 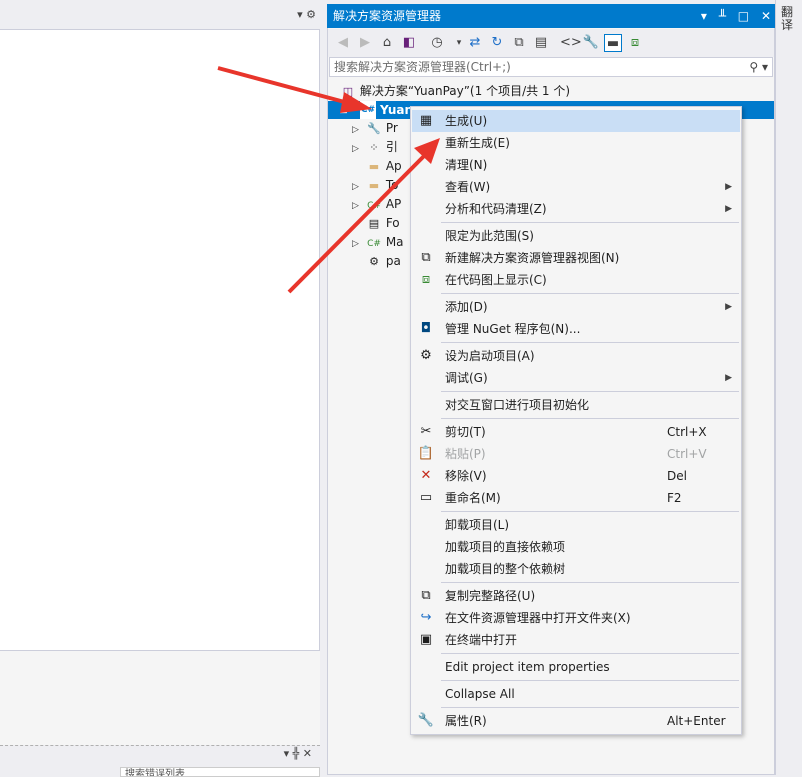 What do you see at coordinates (426, 453) in the screenshot?
I see `clipboard-icon: 📋` at bounding box center [426, 453].